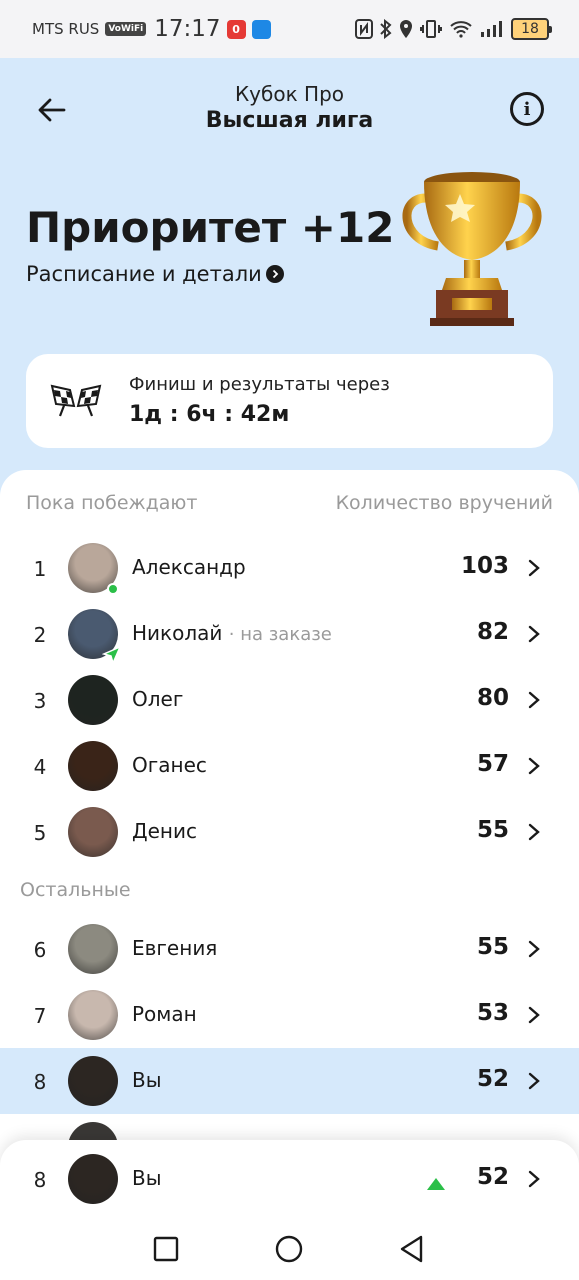  I want to click on driver-name-text: Николай, so click(177, 633).